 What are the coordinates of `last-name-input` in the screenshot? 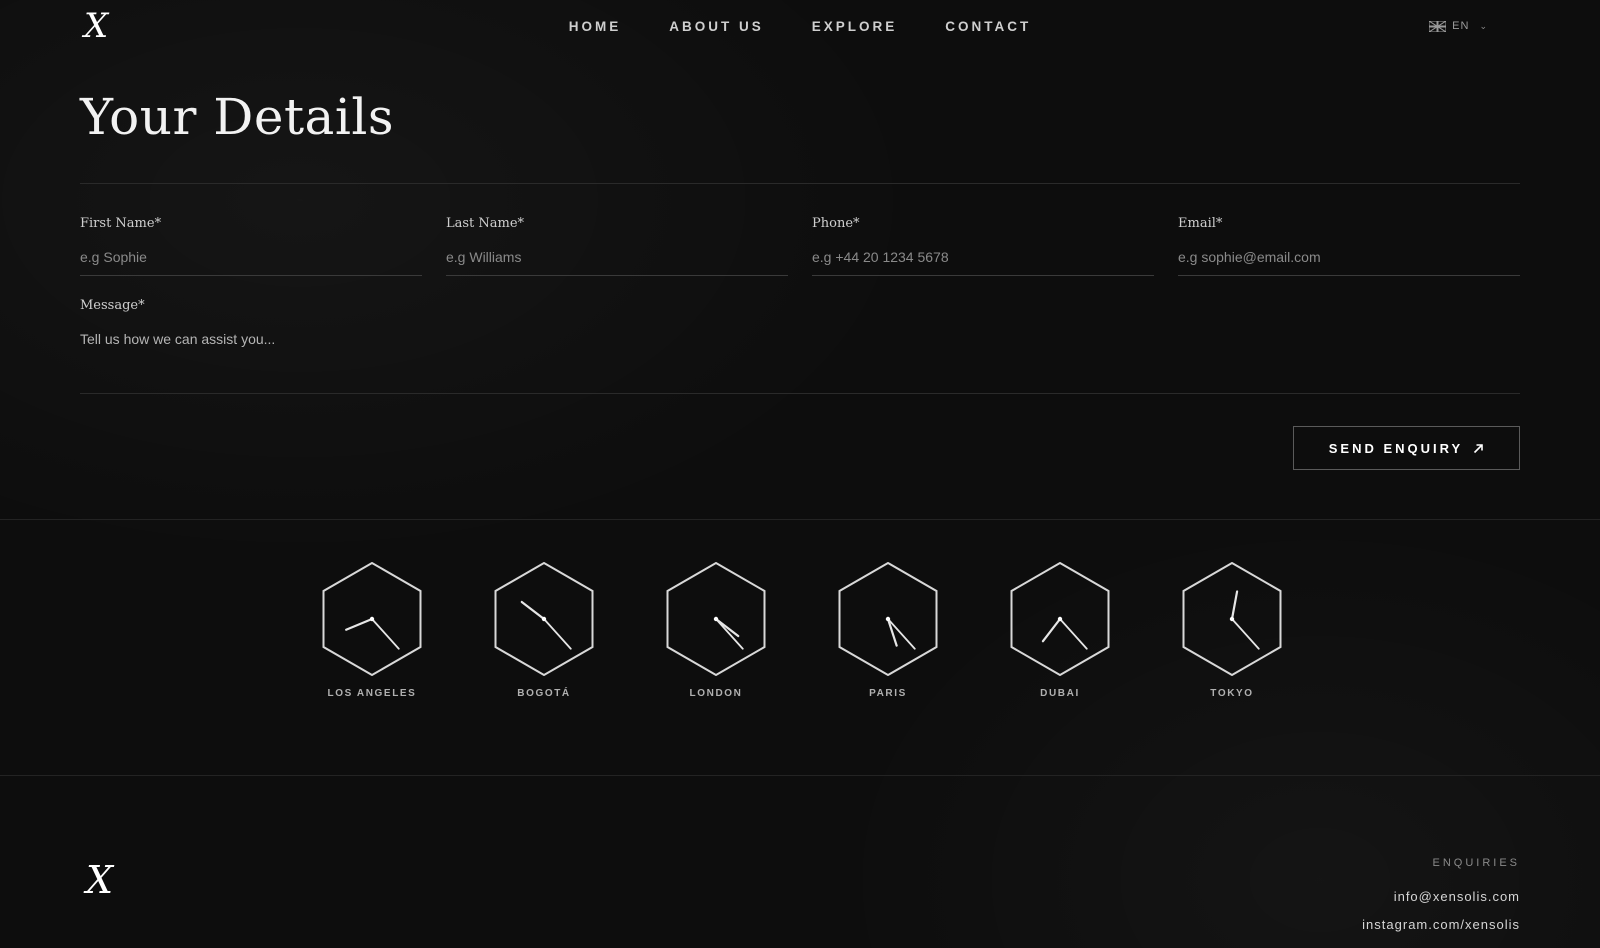 It's located at (617, 260).